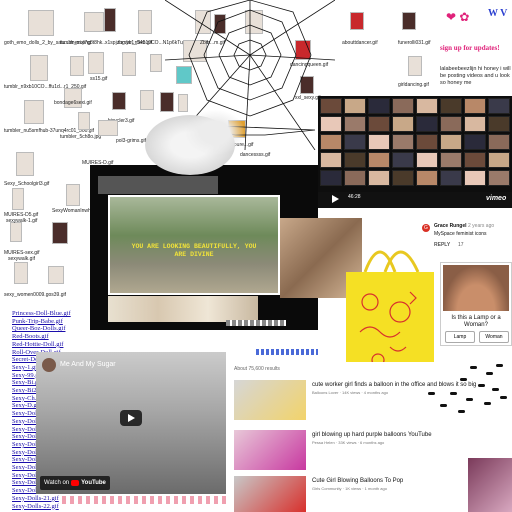 The height and width of the screenshot is (512, 512). I want to click on gif-caption: pol3-grims.gif, so click(131, 141).